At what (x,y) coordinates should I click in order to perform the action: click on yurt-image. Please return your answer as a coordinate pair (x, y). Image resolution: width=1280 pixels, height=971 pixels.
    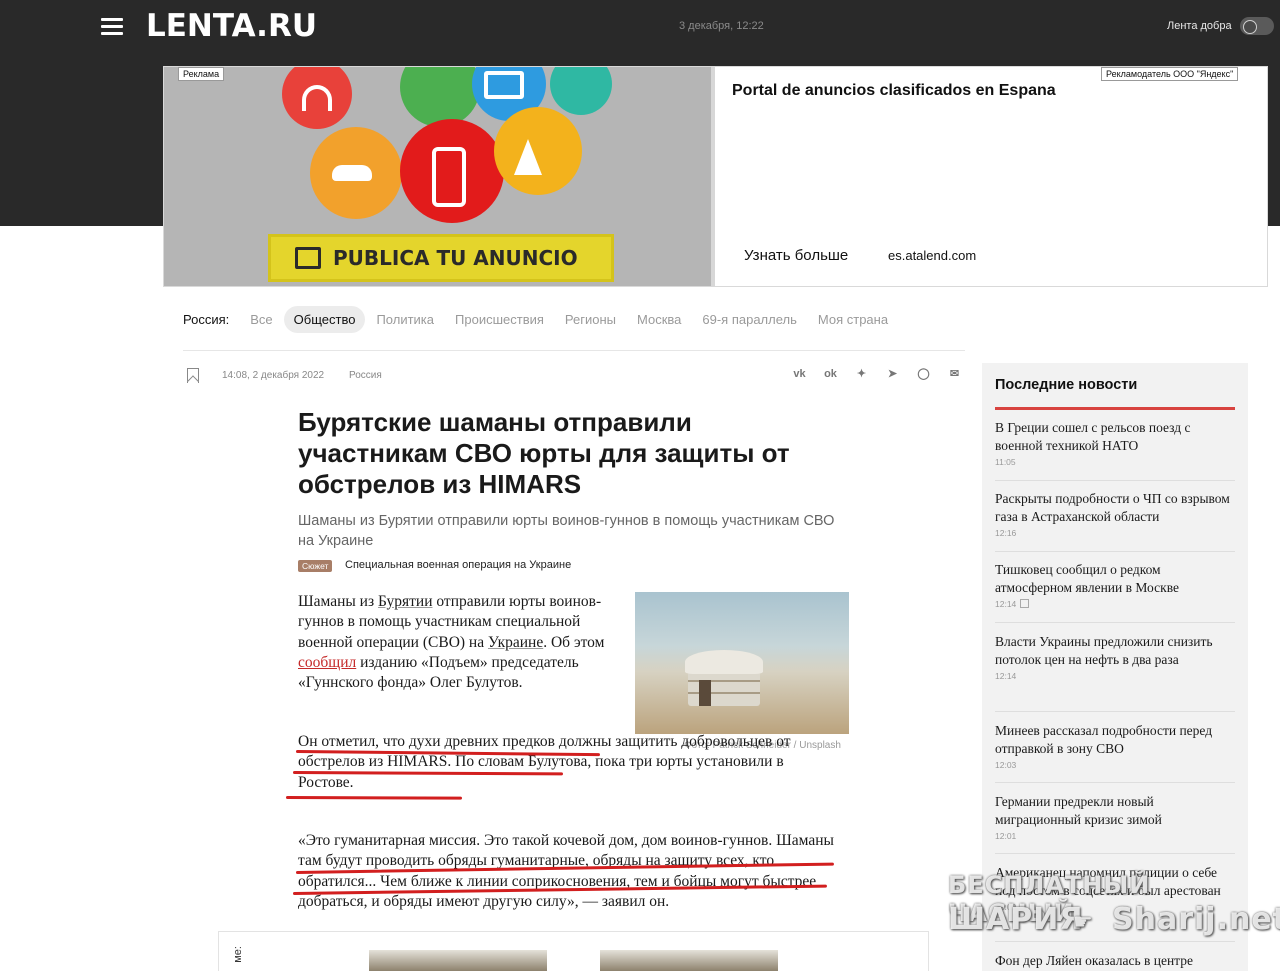
    Looking at the image, I should click on (724, 678).